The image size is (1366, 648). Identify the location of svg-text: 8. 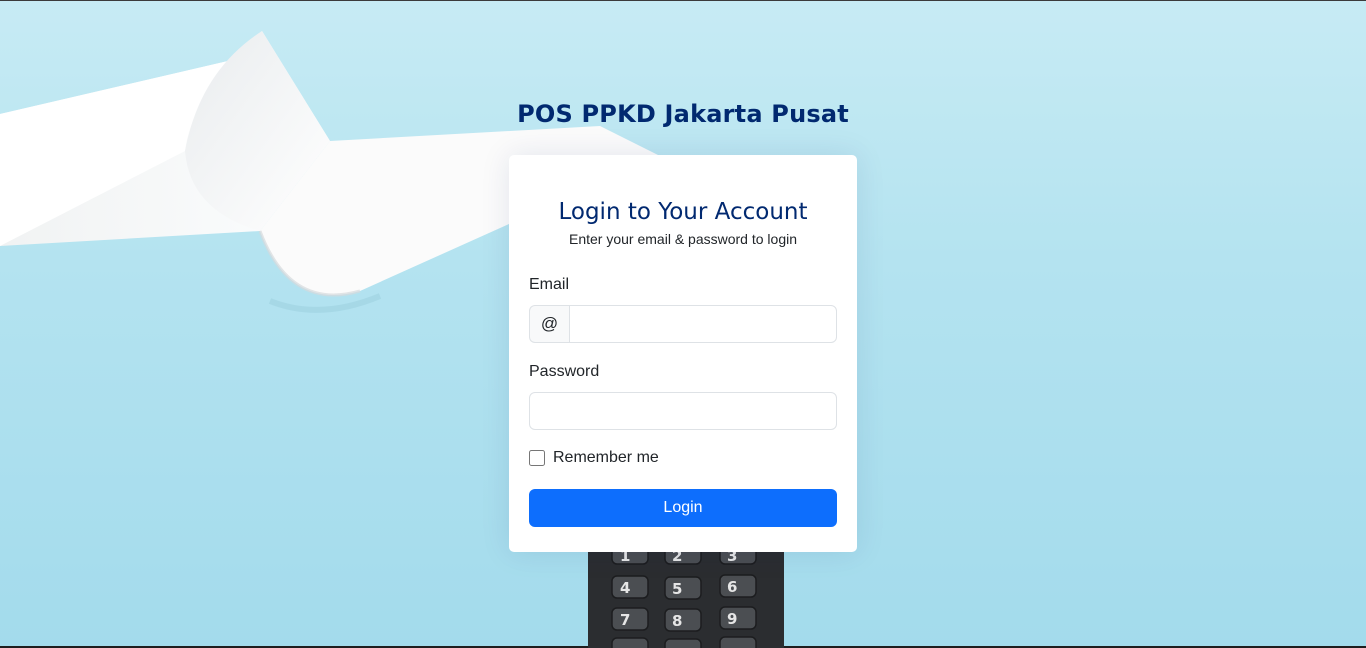
(677, 621).